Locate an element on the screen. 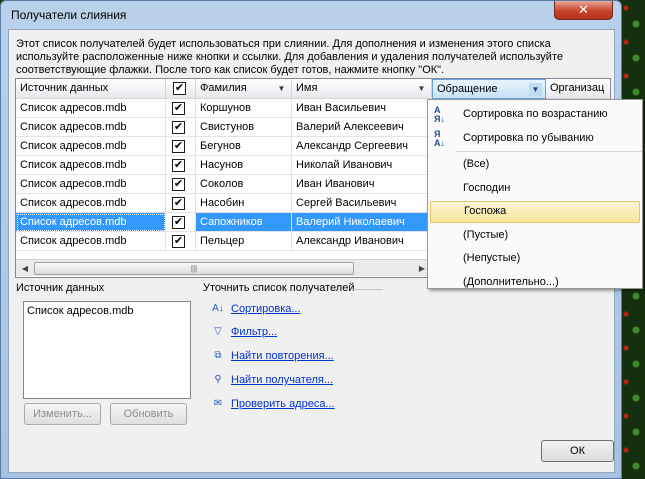 This screenshot has width=645, height=479. filter-option-label: (Непустые) is located at coordinates (492, 258).